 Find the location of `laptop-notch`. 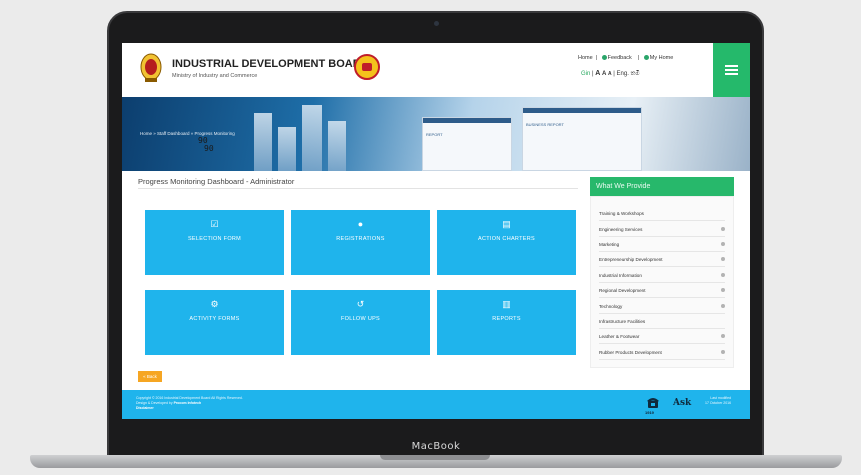

laptop-notch is located at coordinates (435, 457).